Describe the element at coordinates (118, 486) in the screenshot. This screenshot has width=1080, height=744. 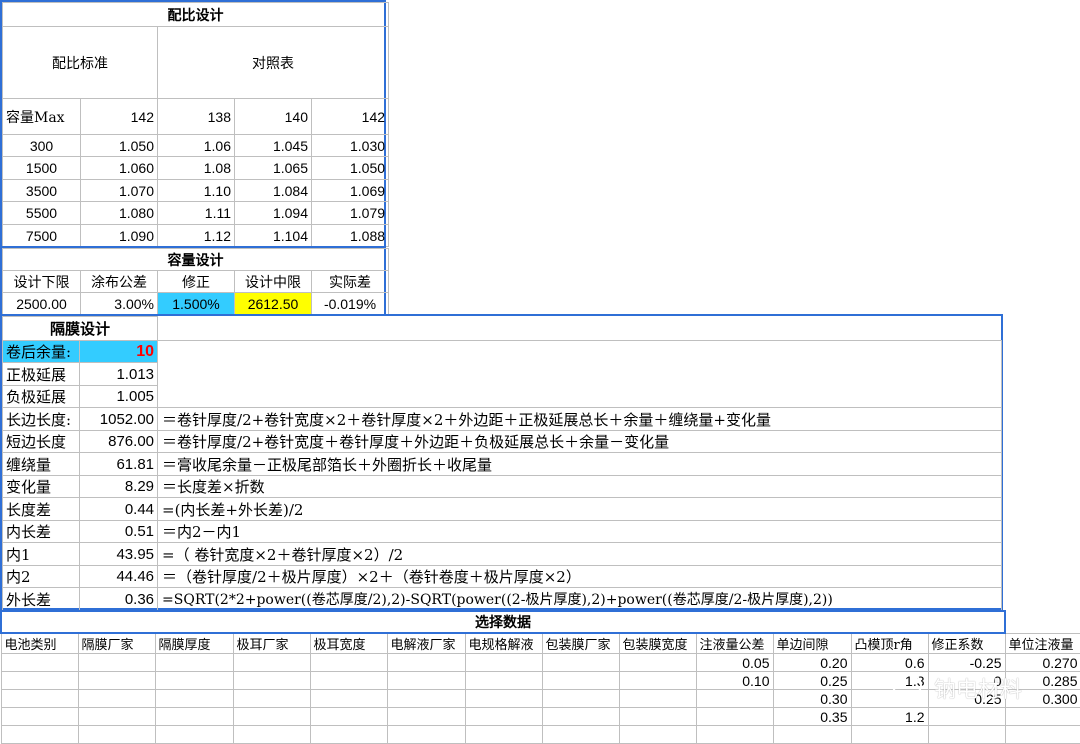
I see `separator-value: 8.29` at that location.